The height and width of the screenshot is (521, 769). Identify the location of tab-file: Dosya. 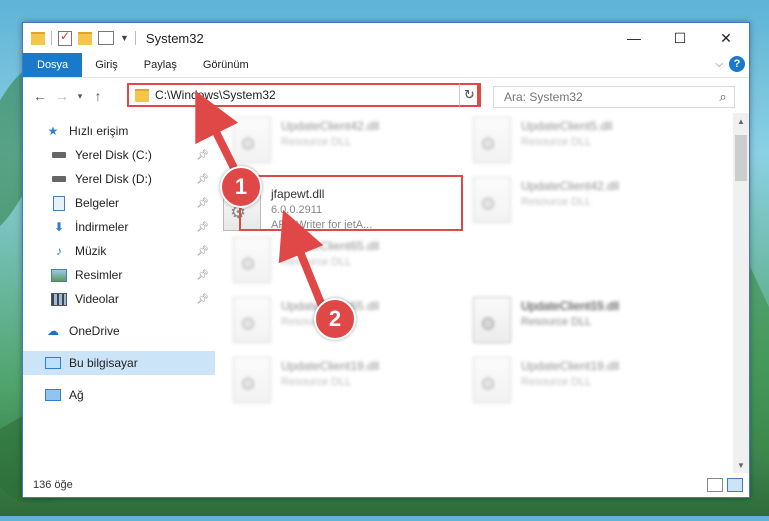
(53, 65).